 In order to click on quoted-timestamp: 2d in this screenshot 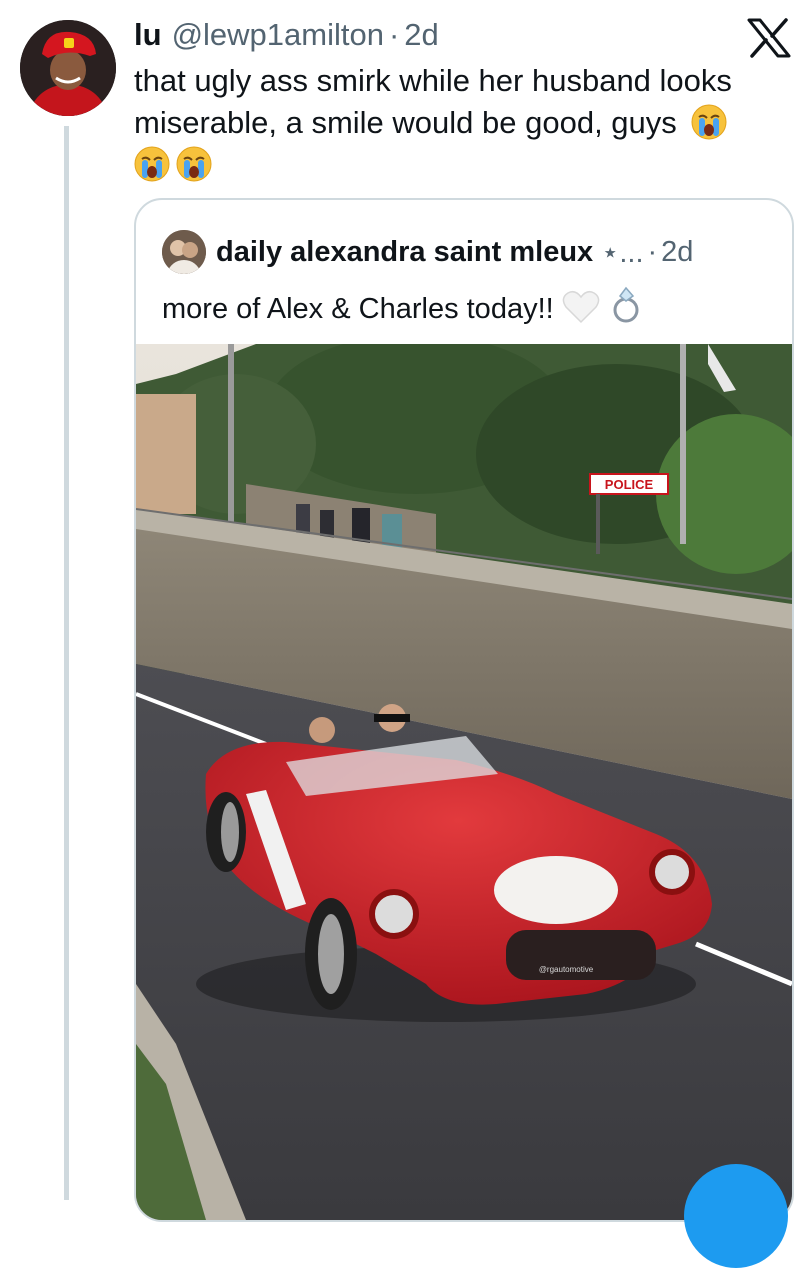, I will do `click(677, 252)`.